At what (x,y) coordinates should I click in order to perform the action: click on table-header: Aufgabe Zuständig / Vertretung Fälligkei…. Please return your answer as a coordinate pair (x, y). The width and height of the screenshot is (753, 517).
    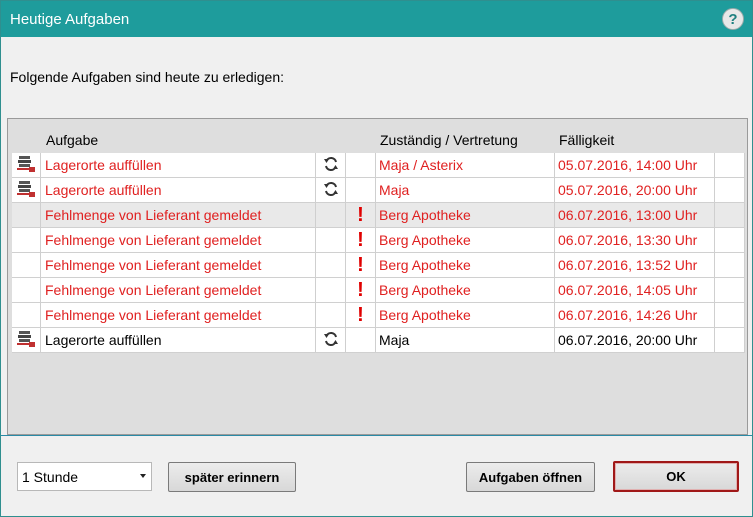
    Looking at the image, I should click on (377, 136).